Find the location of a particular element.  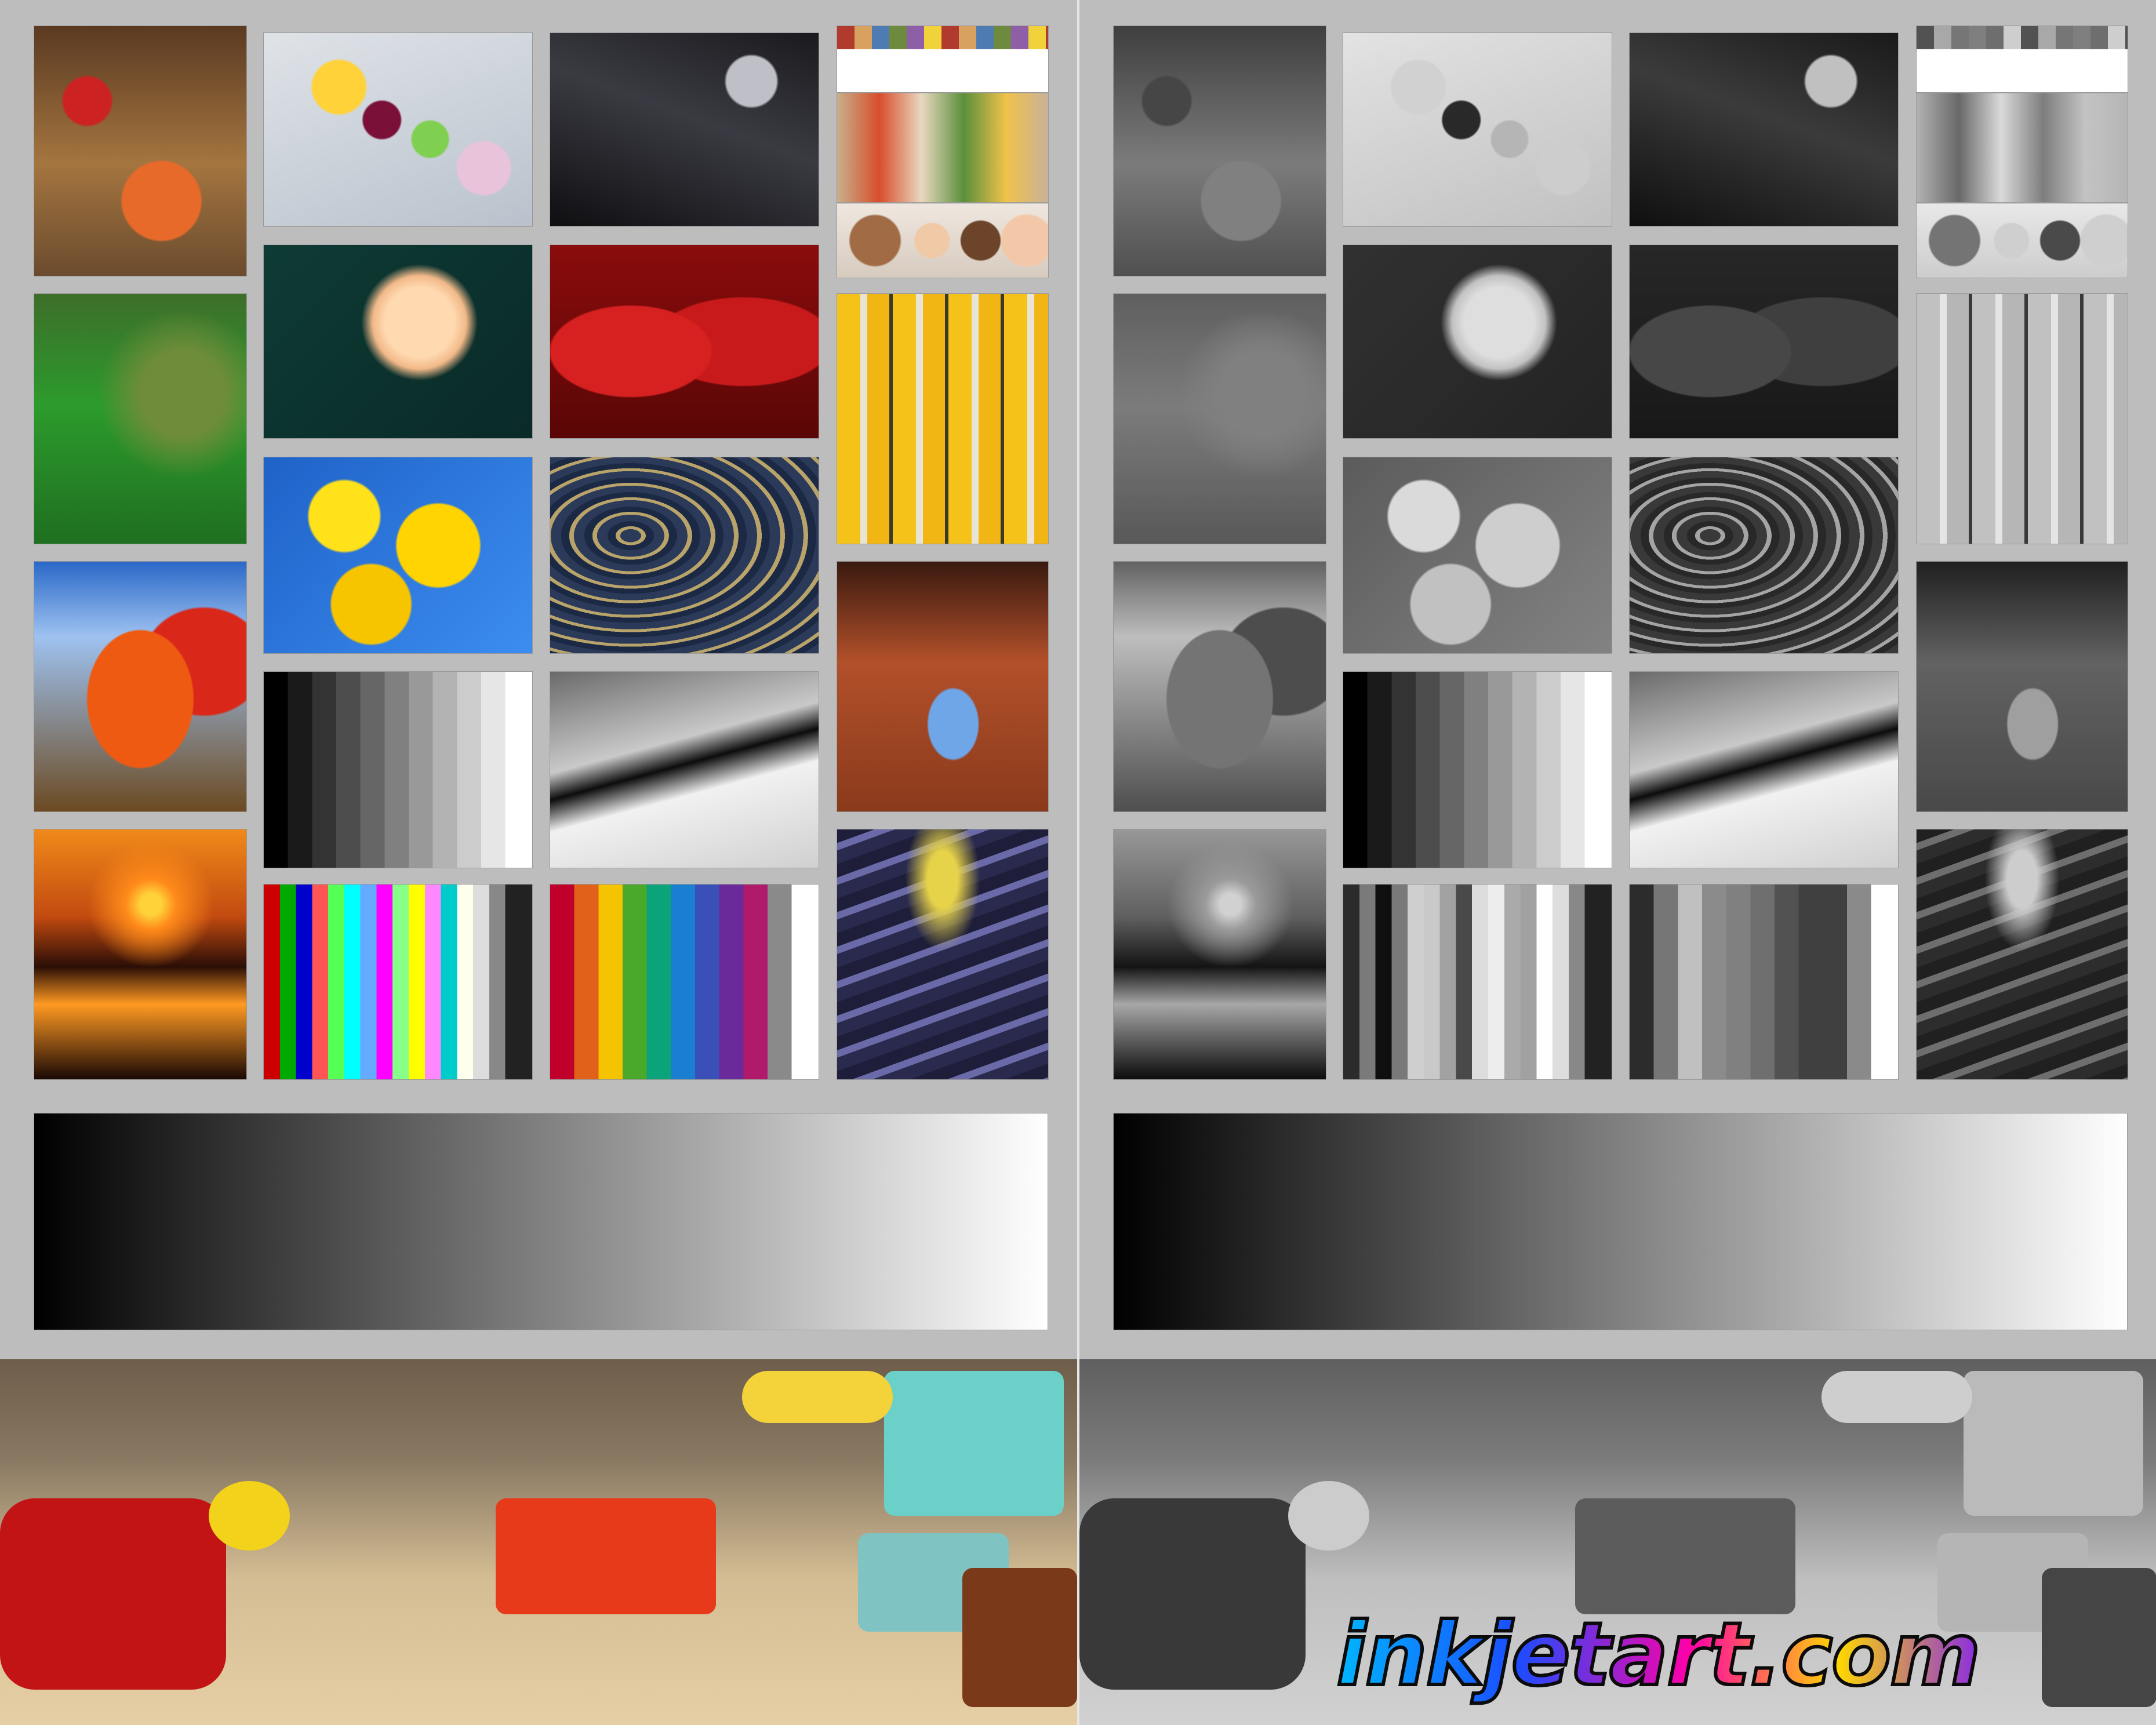

telephone-gray is located at coordinates (1192, 1594).